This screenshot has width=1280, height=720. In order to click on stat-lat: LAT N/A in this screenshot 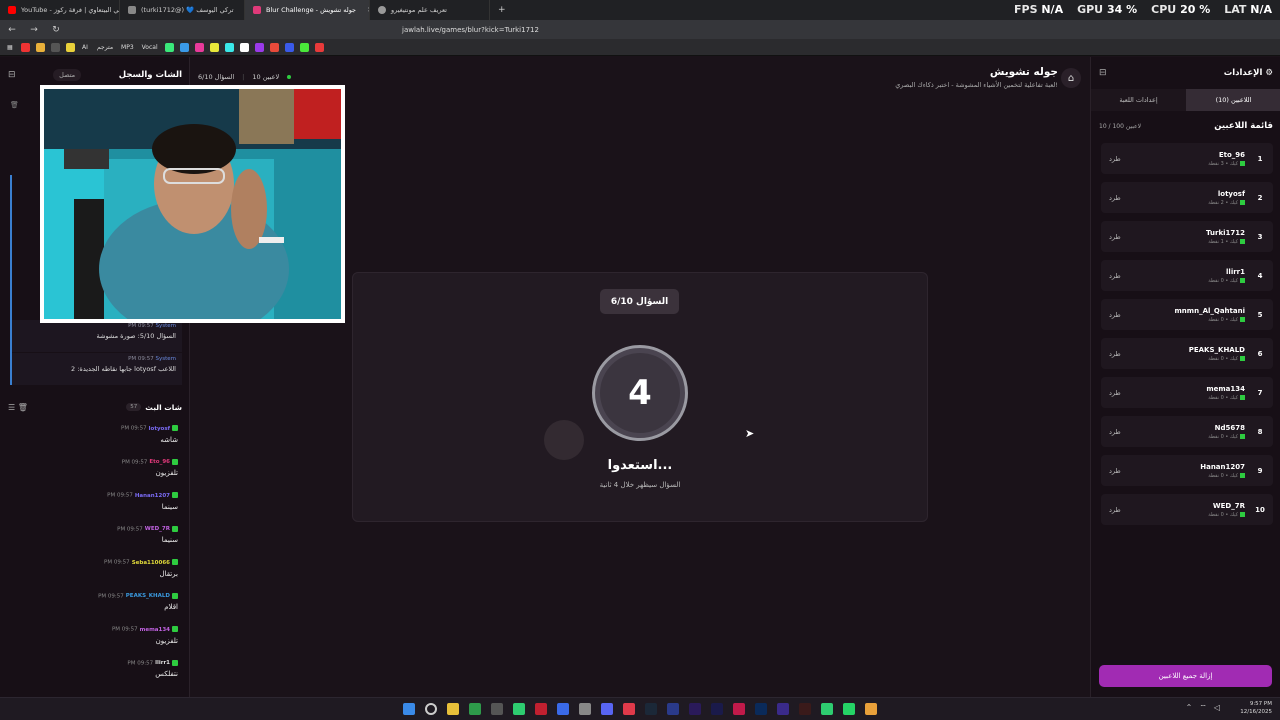, I will do `click(1248, 9)`.